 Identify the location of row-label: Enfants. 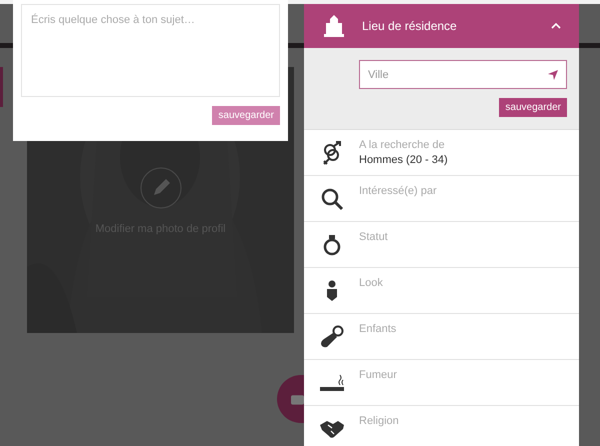
(377, 329).